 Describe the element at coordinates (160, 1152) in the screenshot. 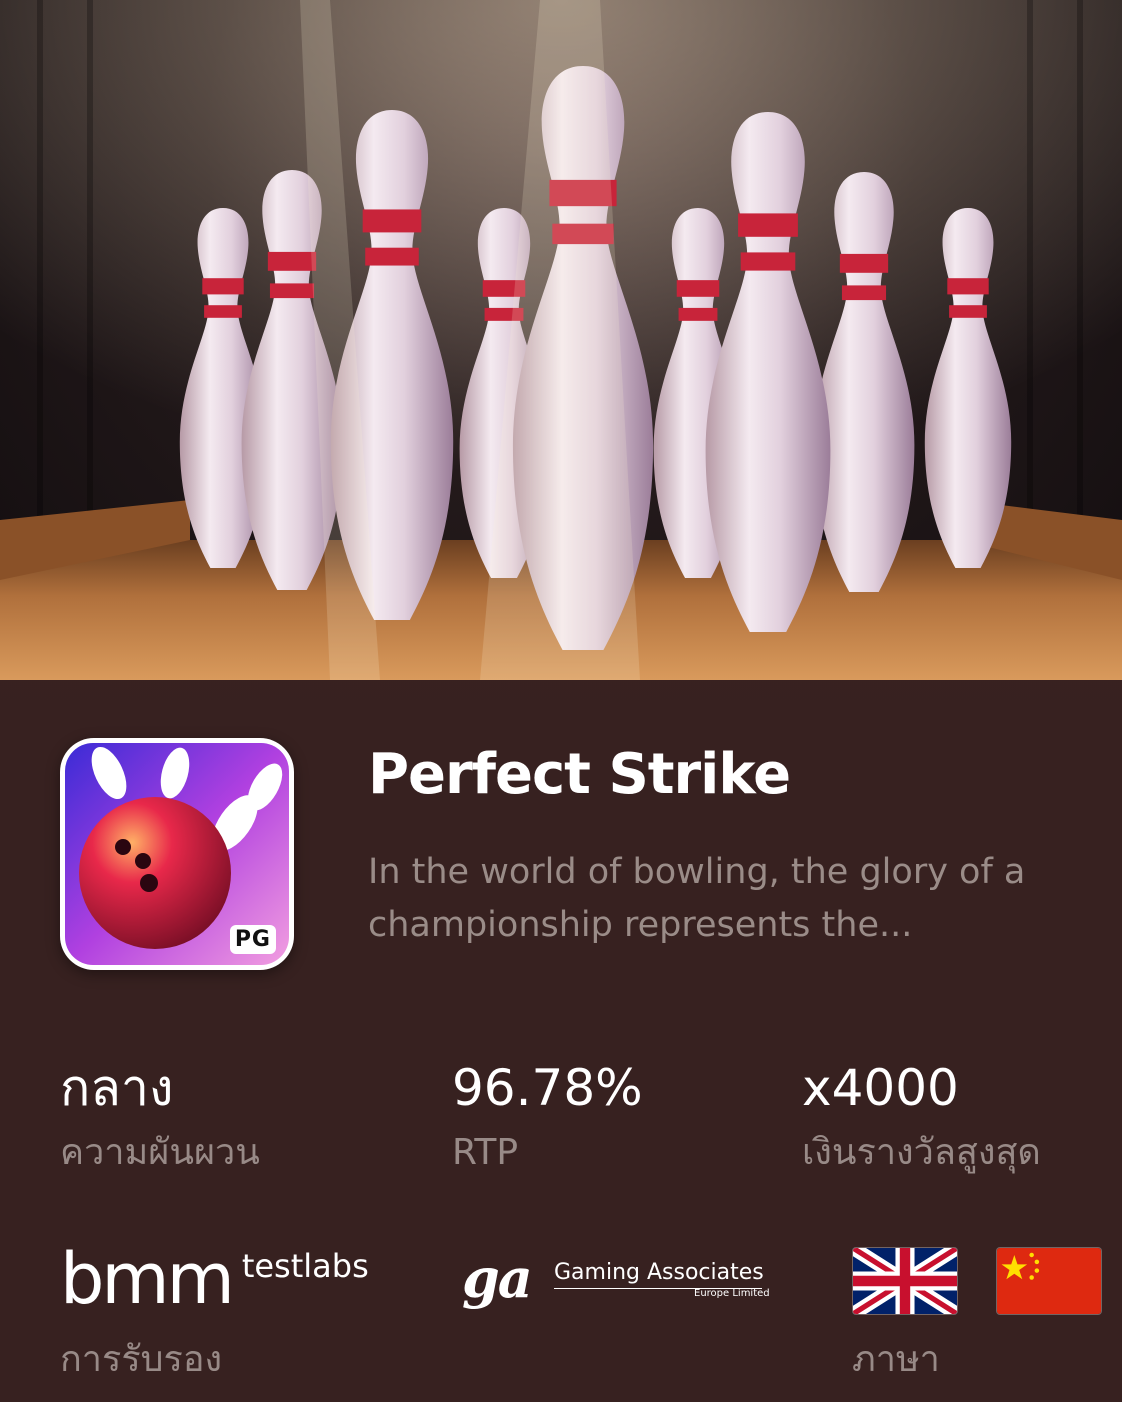

I see `volatility-label: ความผันผวน` at that location.